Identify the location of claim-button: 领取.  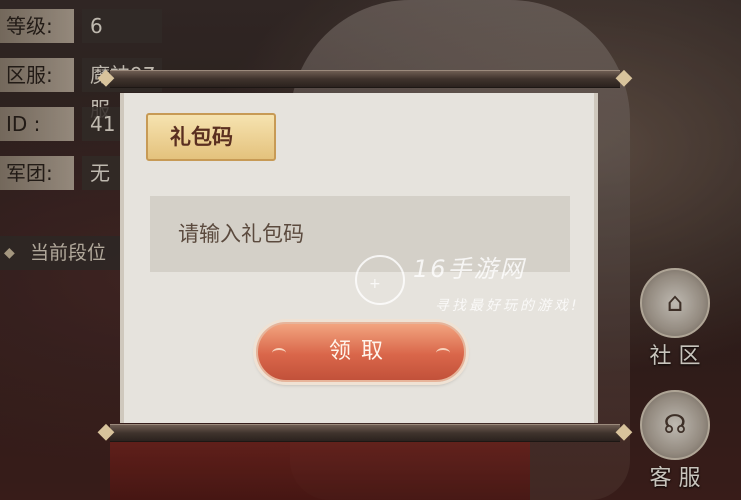
(361, 352).